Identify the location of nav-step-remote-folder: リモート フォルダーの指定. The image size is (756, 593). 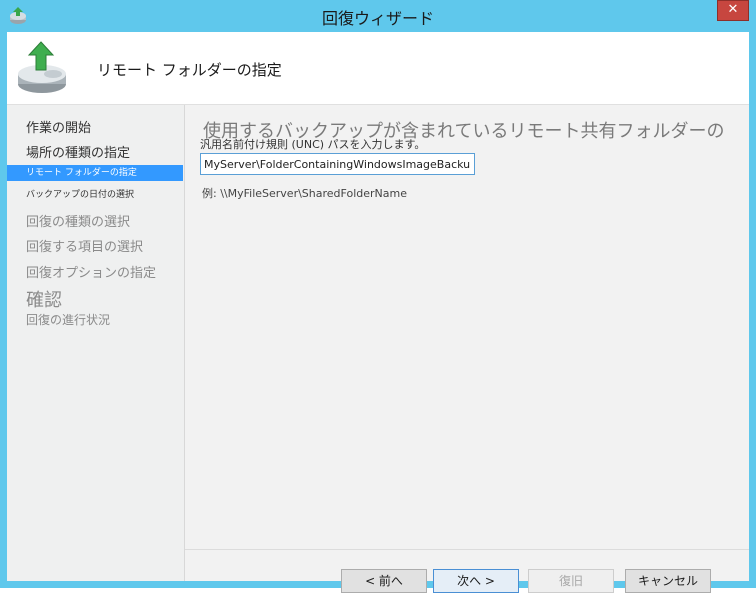
(95, 173).